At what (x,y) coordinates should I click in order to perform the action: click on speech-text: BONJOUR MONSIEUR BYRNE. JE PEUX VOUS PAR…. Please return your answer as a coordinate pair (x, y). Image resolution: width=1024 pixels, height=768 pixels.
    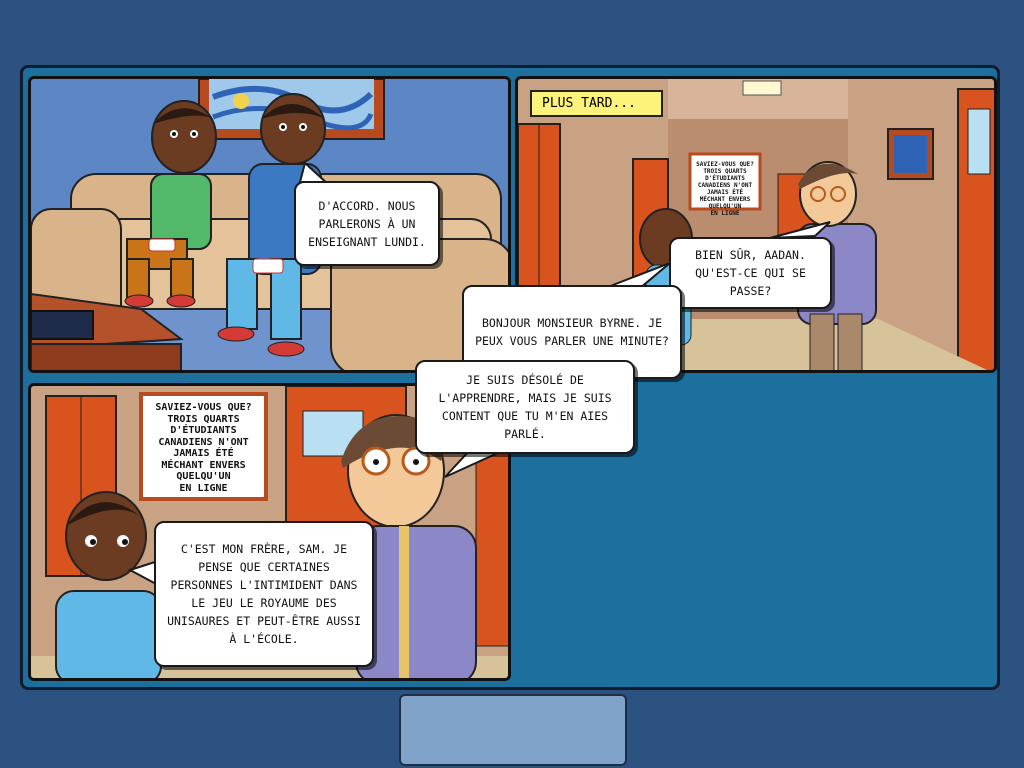
    Looking at the image, I should click on (572, 332).